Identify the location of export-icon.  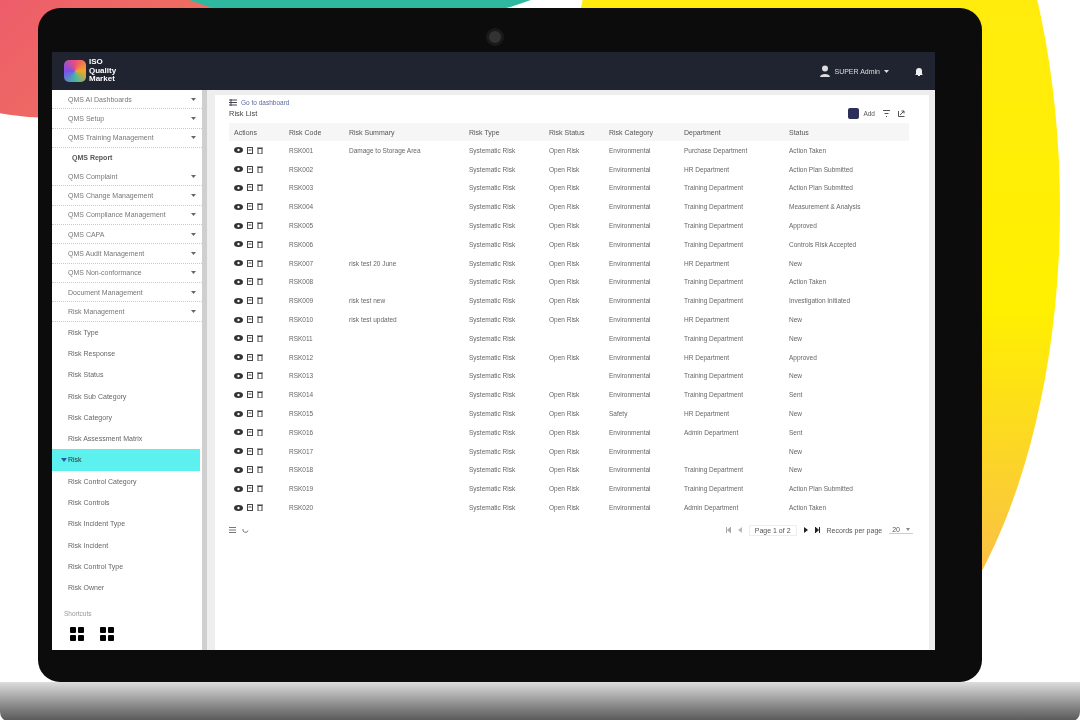
(901, 113).